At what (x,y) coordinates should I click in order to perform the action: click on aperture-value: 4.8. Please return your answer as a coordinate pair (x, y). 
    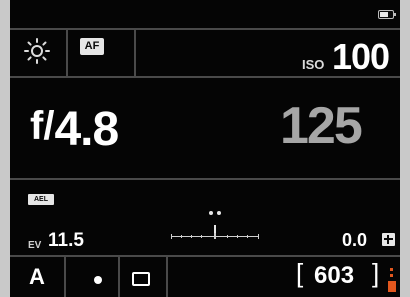
    Looking at the image, I should click on (86, 129).